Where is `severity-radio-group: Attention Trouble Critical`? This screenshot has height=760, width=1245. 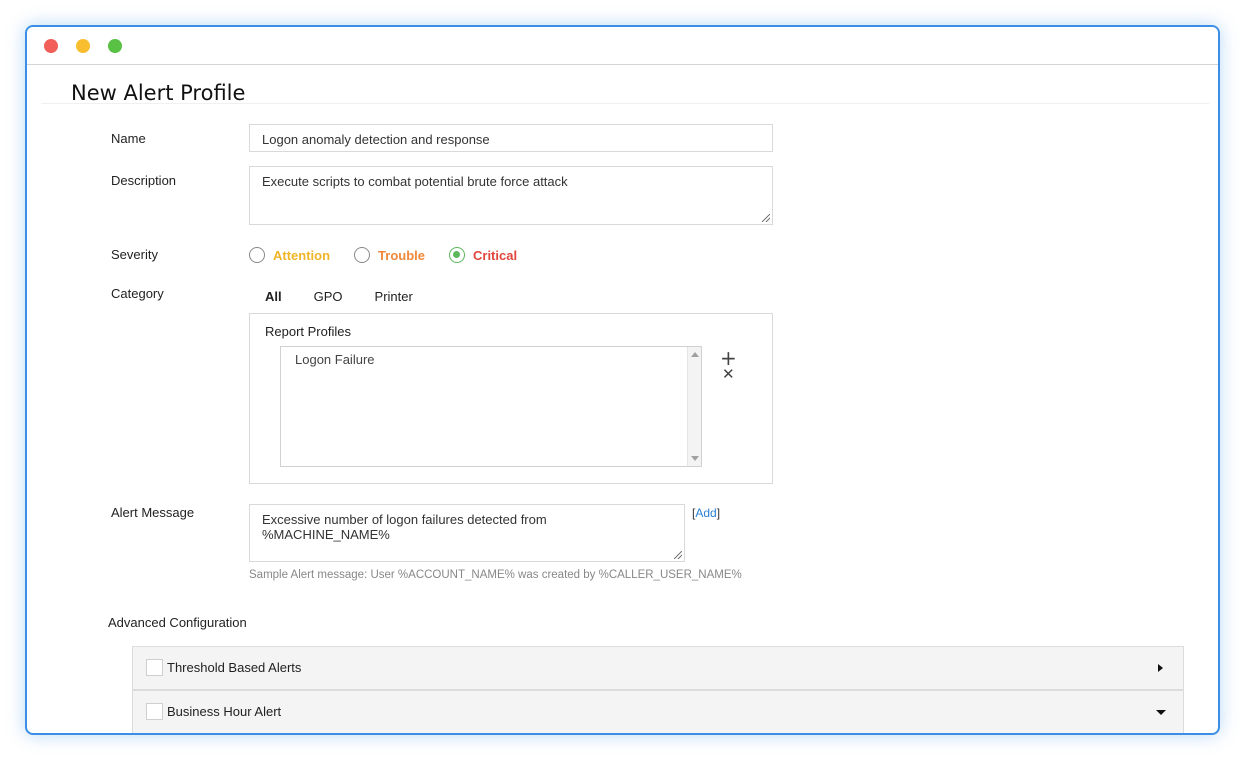 severity-radio-group: Attention Trouble Critical is located at coordinates (395, 255).